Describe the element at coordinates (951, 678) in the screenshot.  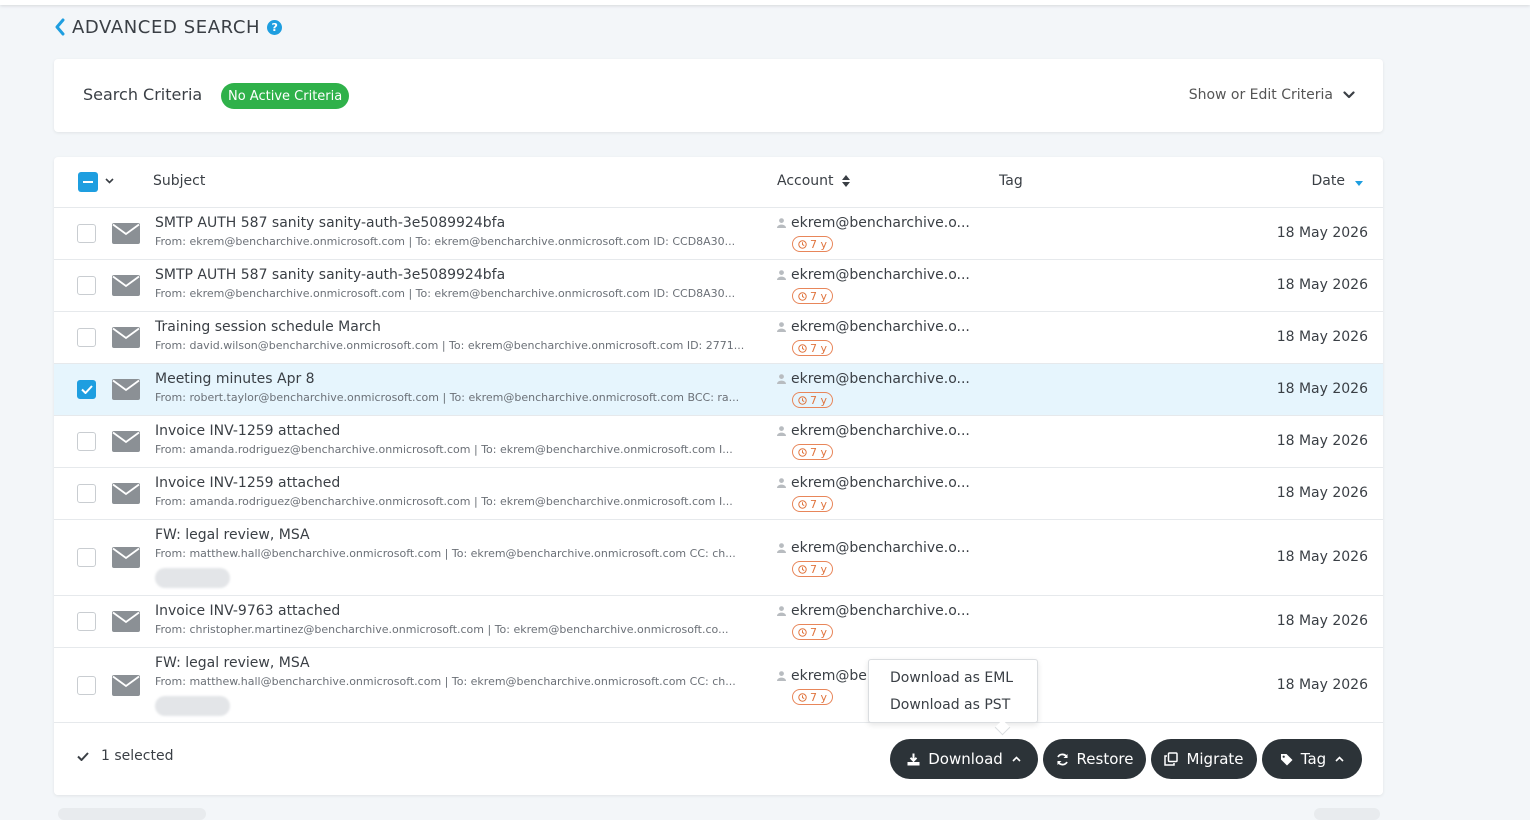
I see `download-eml-option: Download as EML` at that location.